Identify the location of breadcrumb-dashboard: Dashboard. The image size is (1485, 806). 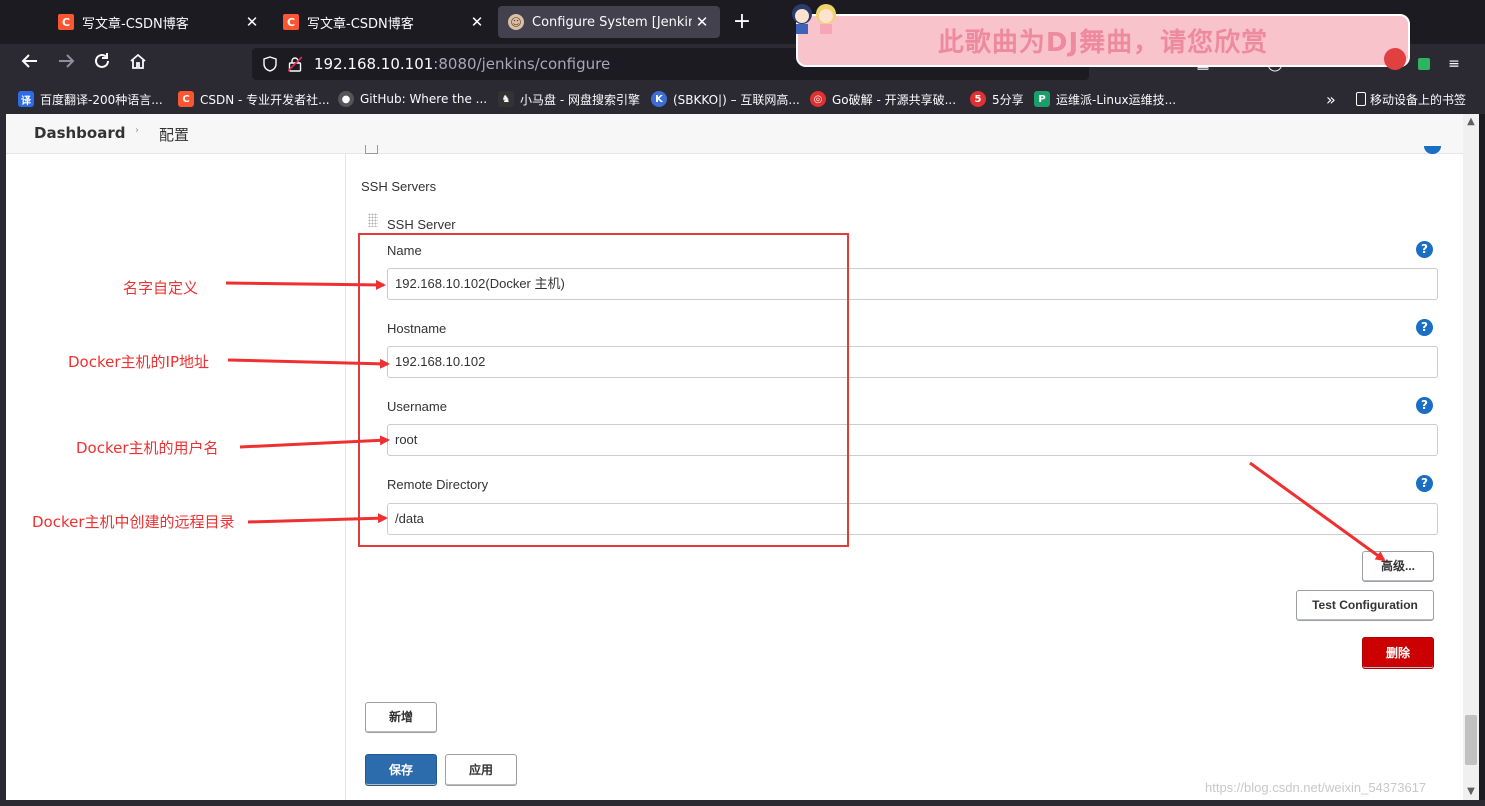
(79, 133).